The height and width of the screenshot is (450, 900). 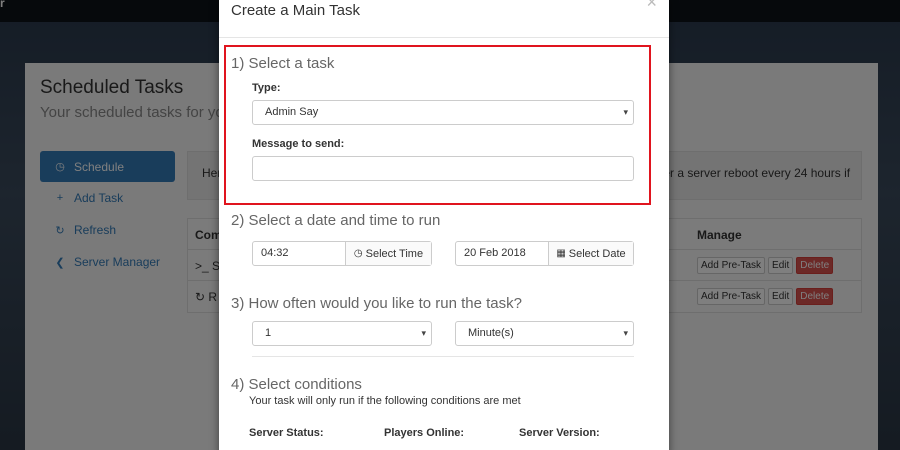 What do you see at coordinates (651, 6) in the screenshot?
I see `close-icon: ×` at bounding box center [651, 6].